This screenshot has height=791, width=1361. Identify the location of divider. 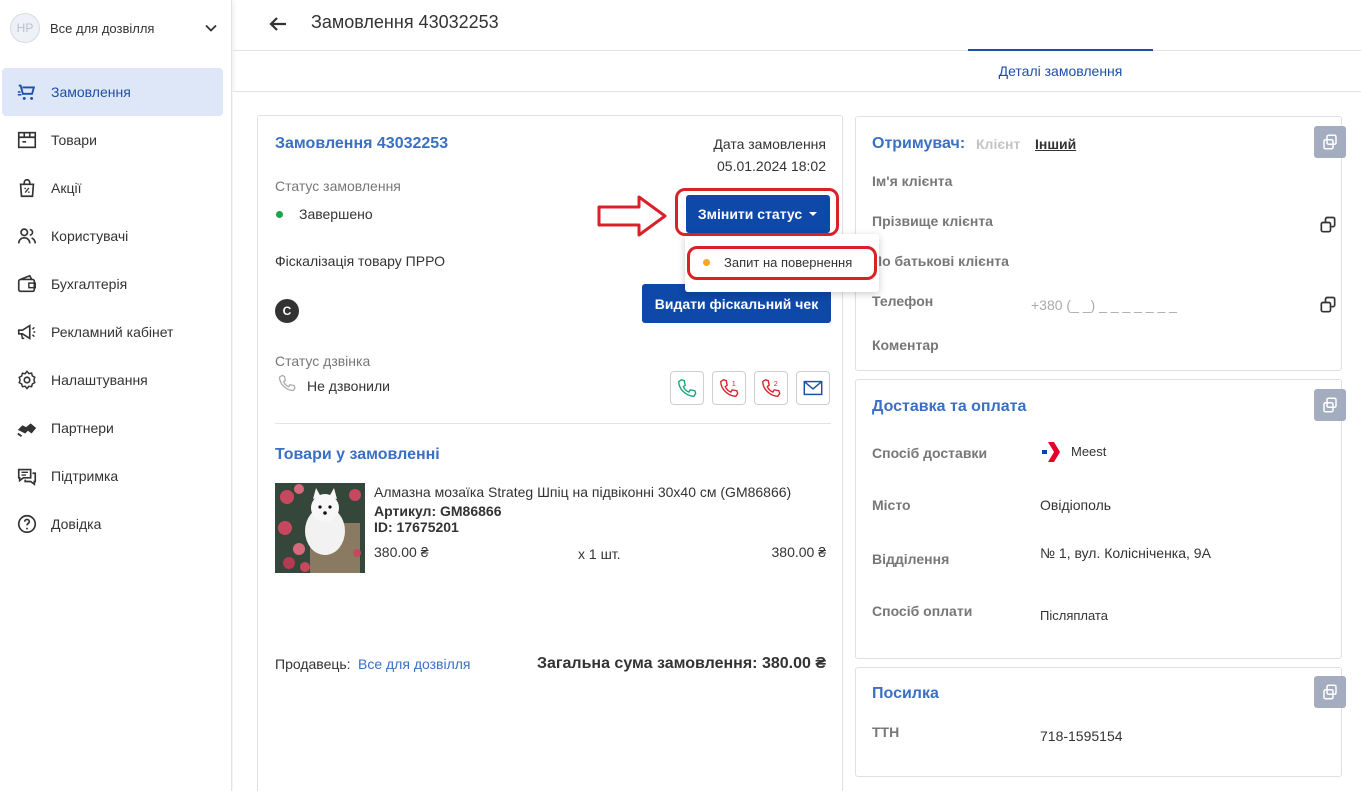
(553, 423).